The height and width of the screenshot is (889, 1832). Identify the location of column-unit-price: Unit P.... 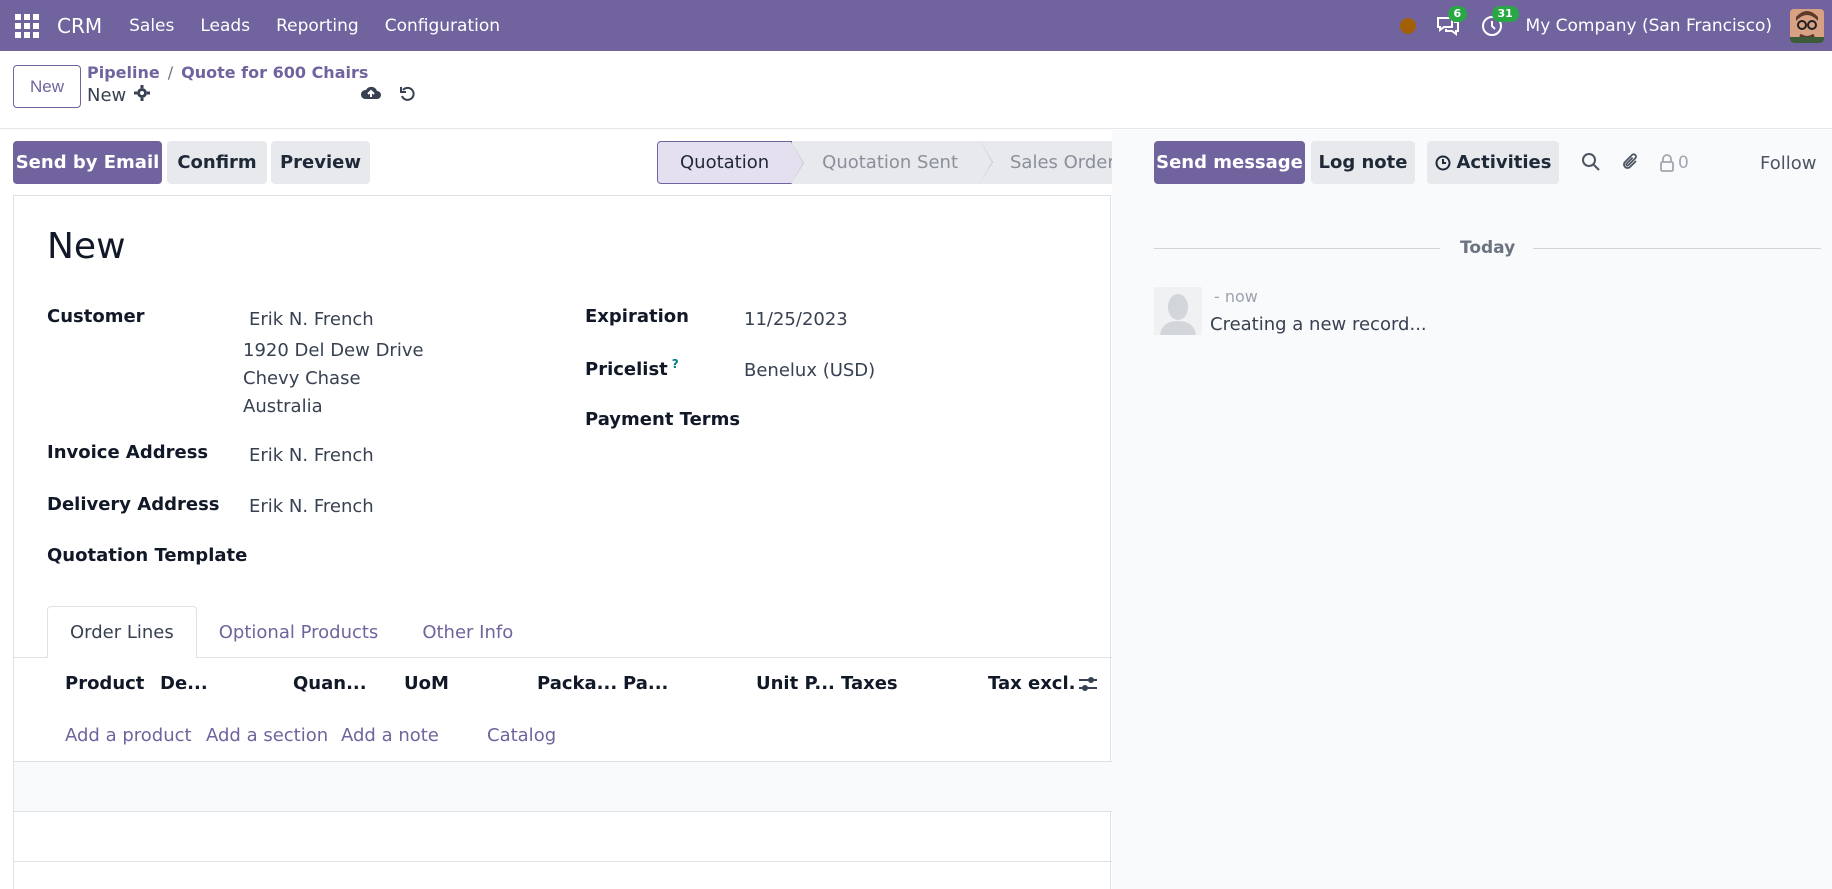
(795, 683).